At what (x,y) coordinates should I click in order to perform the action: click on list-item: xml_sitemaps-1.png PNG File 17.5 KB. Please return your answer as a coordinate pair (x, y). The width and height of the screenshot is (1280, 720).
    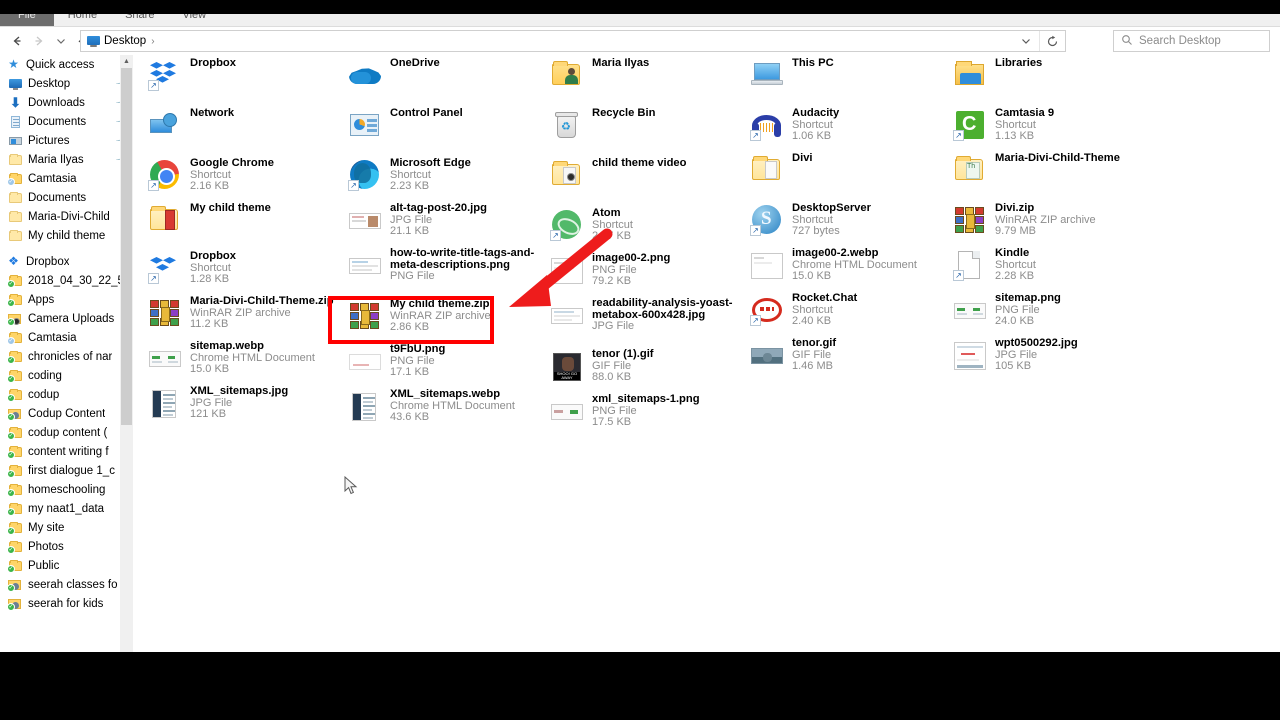
    Looking at the image, I should click on (652, 411).